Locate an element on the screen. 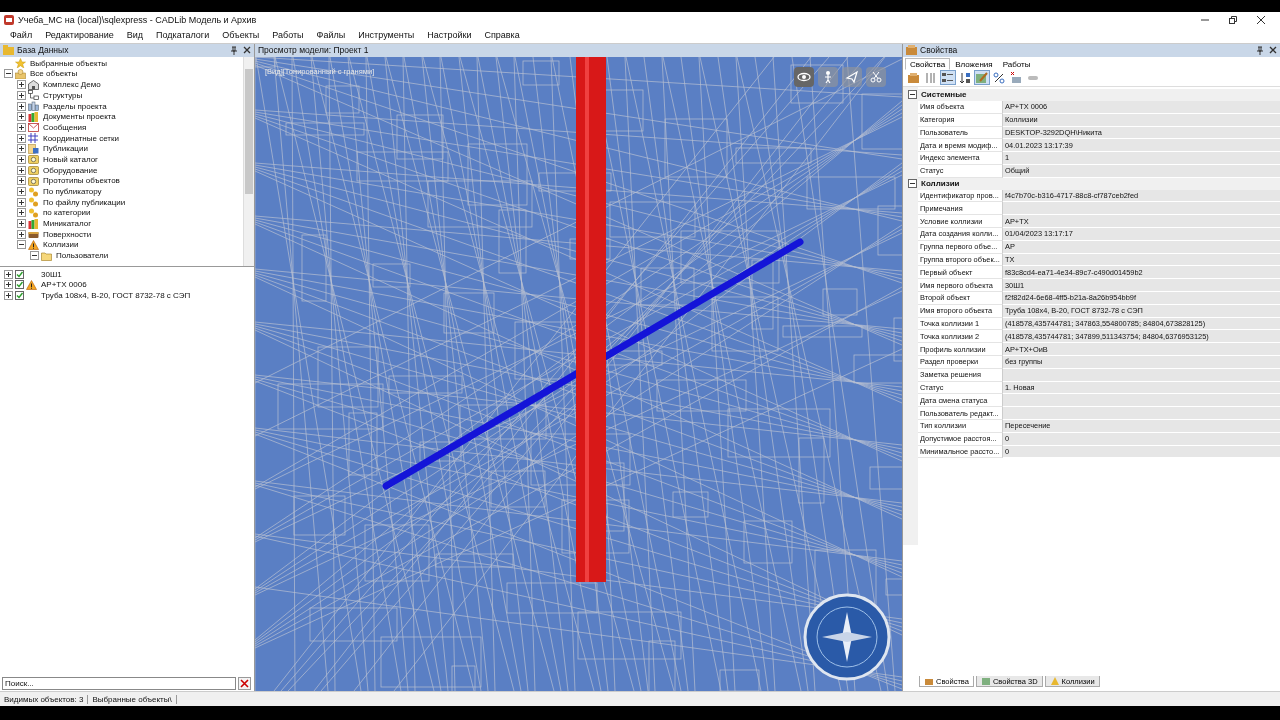 The height and width of the screenshot is (720, 1280). tree-item: Оборудование is located at coordinates (69, 170).